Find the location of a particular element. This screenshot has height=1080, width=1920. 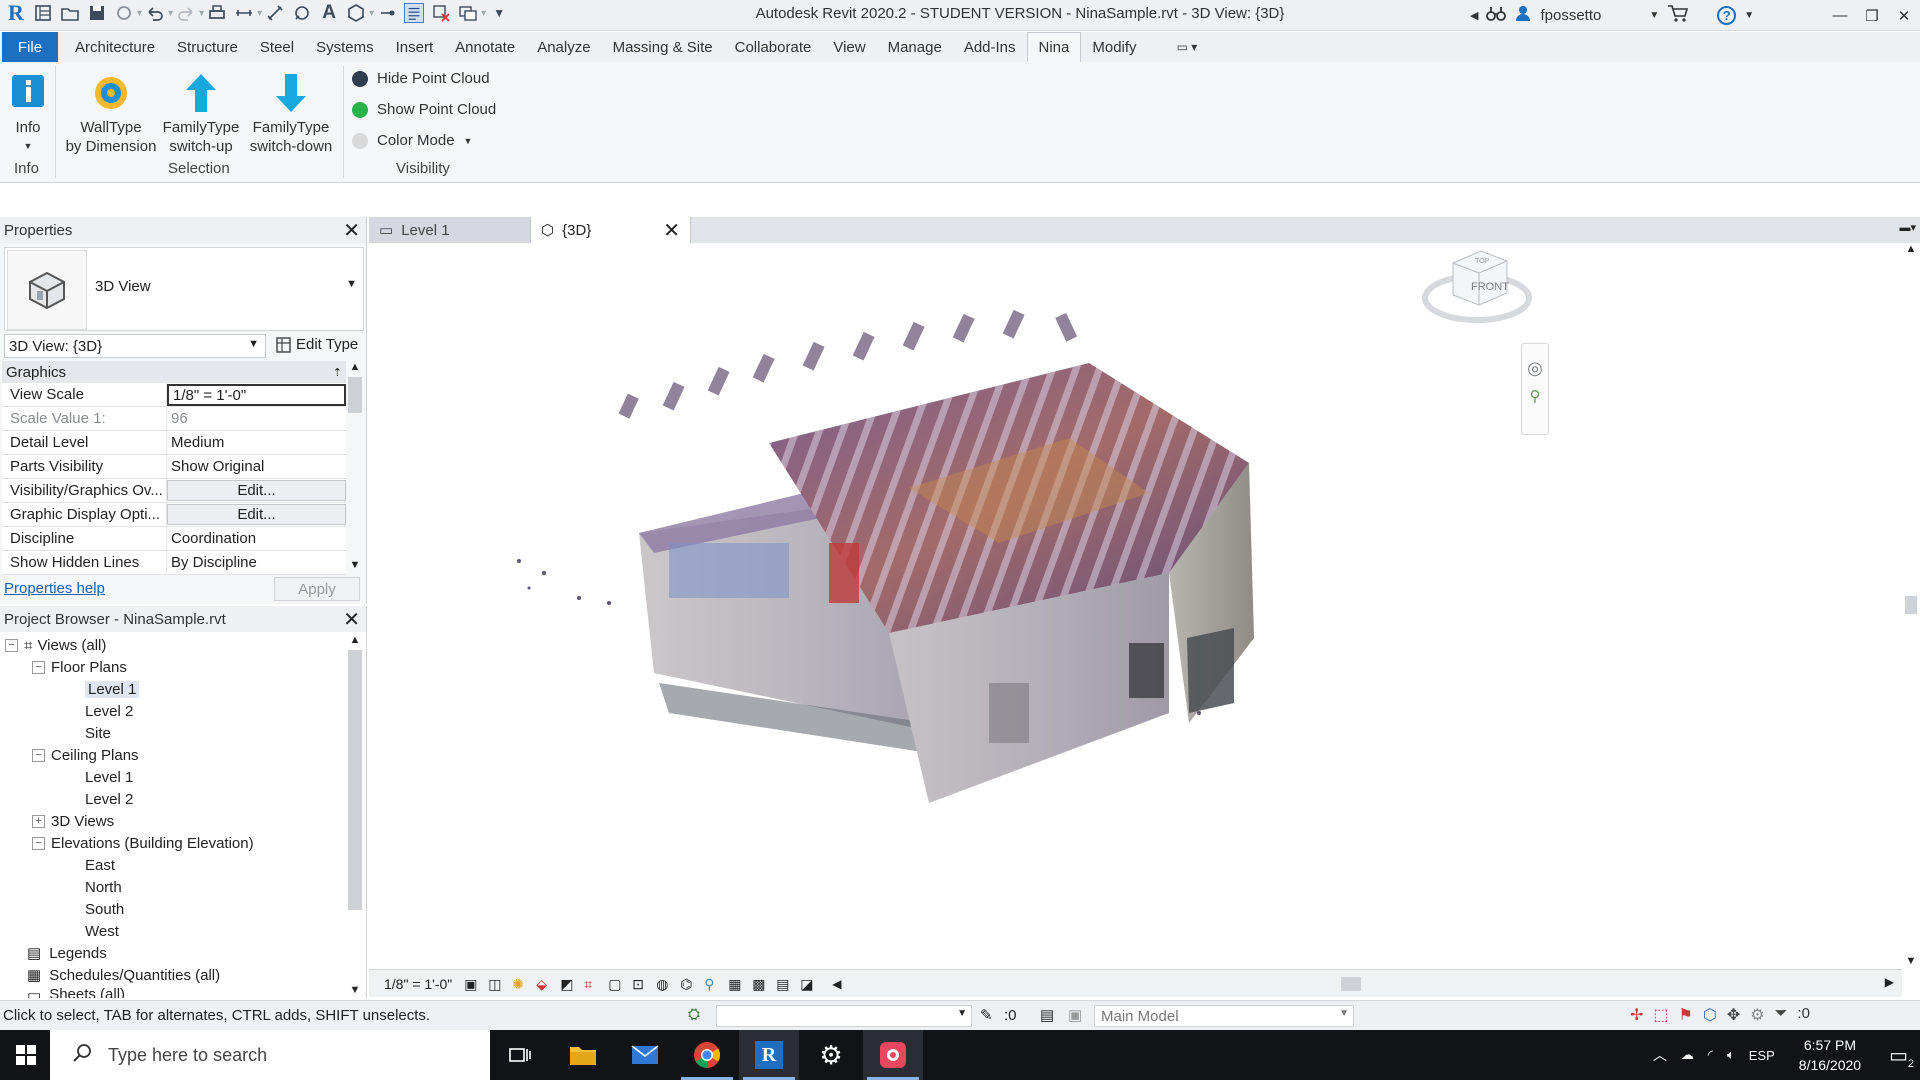

tab-insert: Insert is located at coordinates (415, 47).